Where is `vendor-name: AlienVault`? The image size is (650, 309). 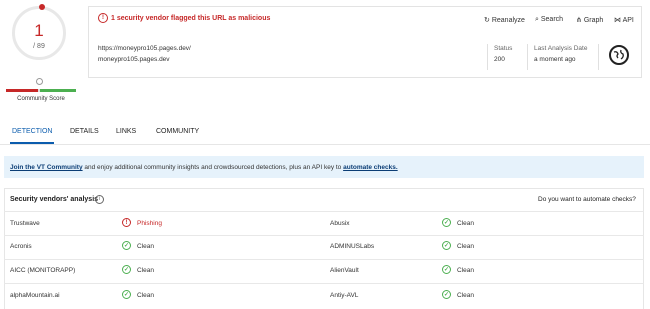
vendor-name: AlienVault is located at coordinates (344, 270).